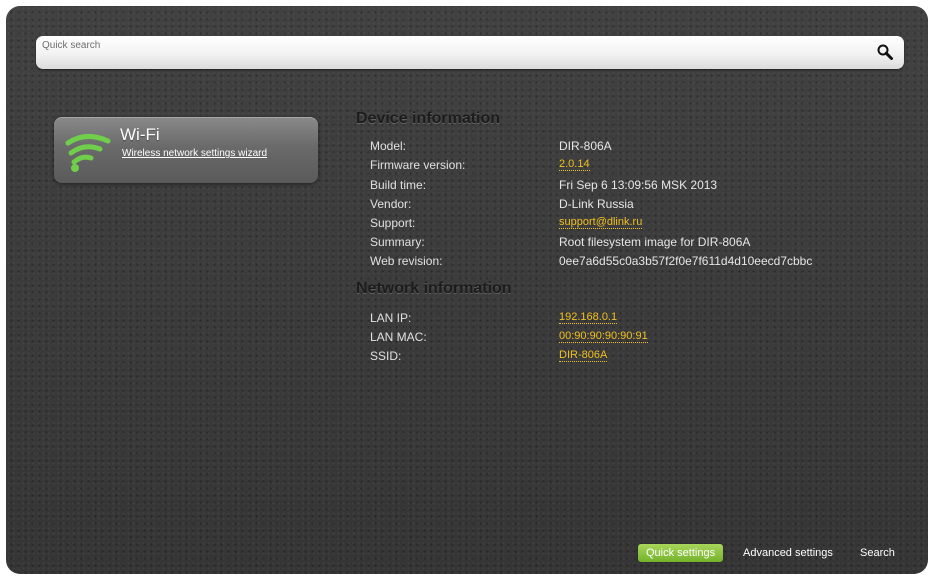 The image size is (934, 576). What do you see at coordinates (194, 153) in the screenshot?
I see `wireless-wizard-link: Wireless network settings wizard` at bounding box center [194, 153].